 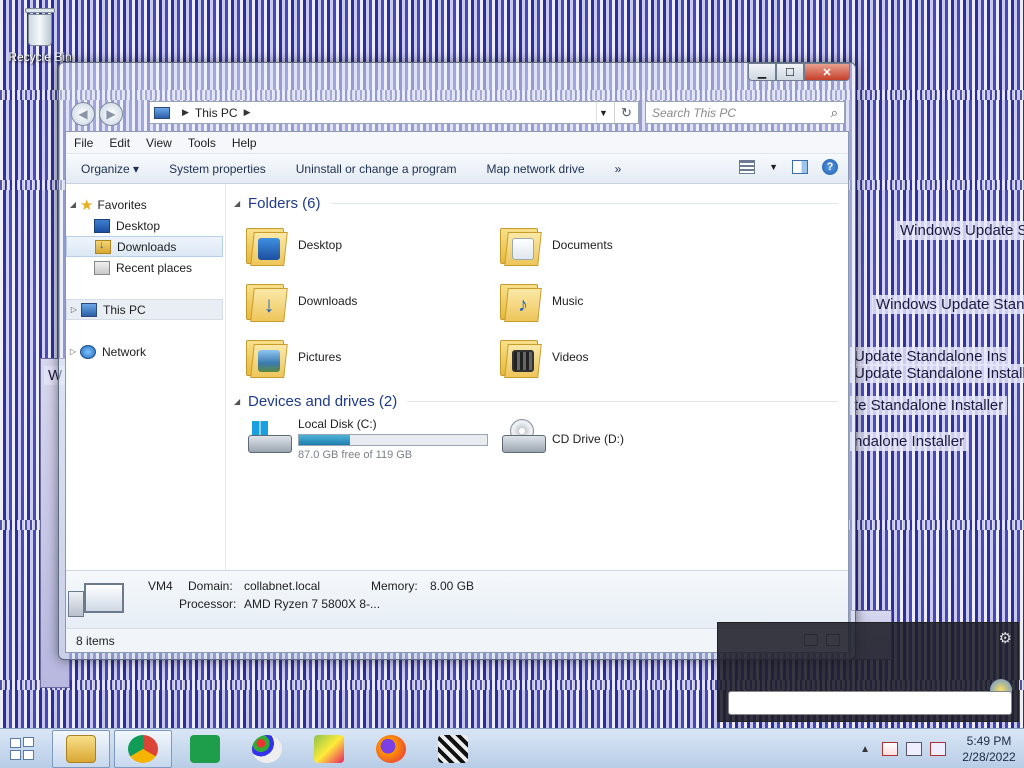 I want to click on system-properties-button: System properties, so click(x=217, y=169).